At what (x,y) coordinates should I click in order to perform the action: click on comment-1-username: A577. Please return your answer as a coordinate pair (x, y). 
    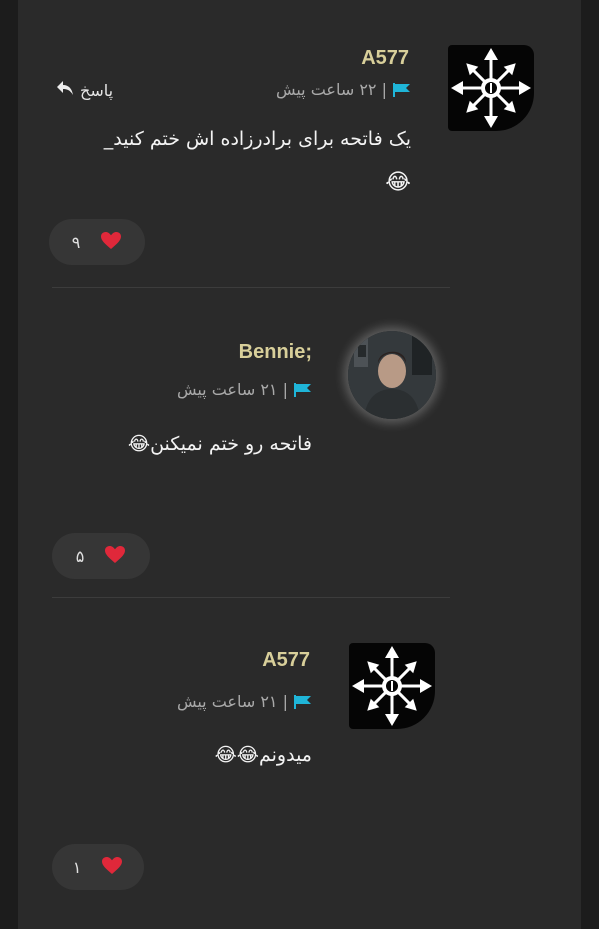
    Looking at the image, I should click on (385, 58).